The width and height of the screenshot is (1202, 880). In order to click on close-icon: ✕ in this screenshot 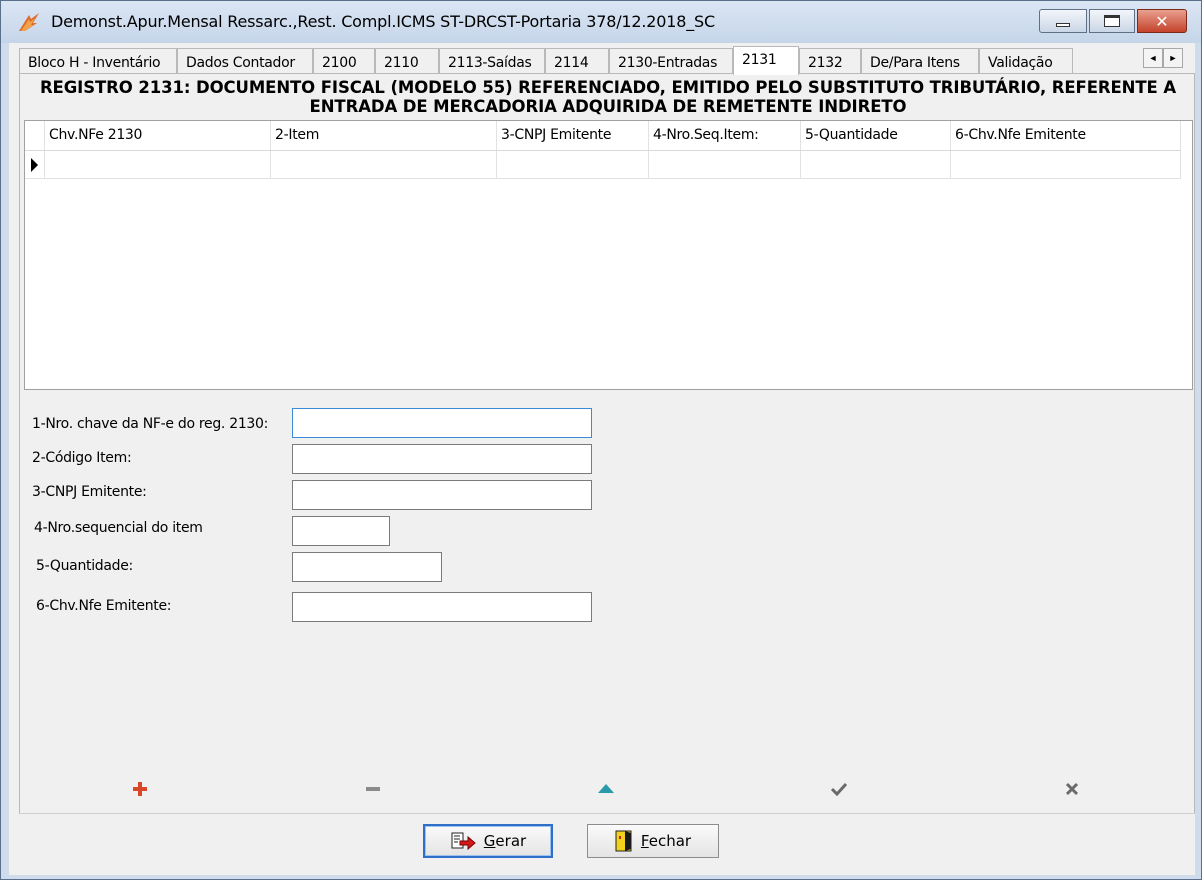, I will do `click(1162, 21)`.